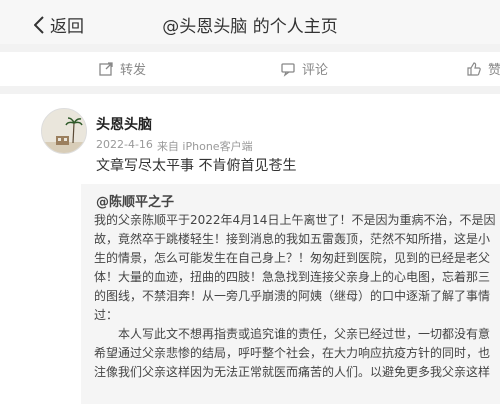  Describe the element at coordinates (292, 353) in the screenshot. I see `quote-line: 希望通过父亲悲惨的结局，呼吁整个社会，在大力响应抗疫方针的同时，也` at that location.